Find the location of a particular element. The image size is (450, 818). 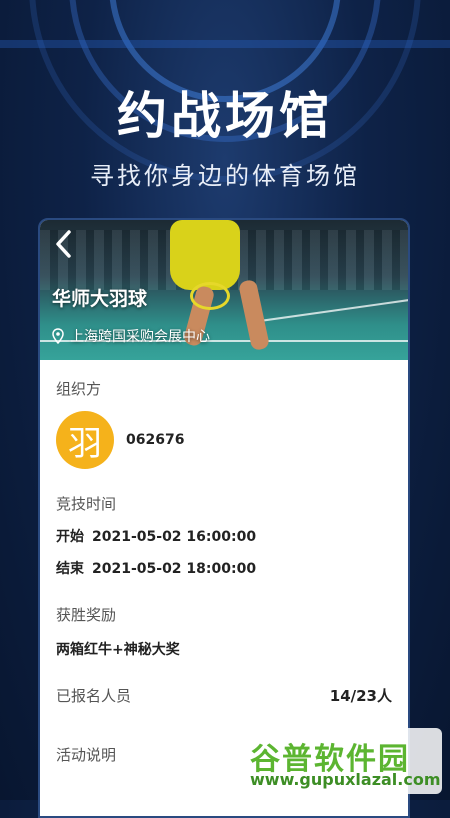

end-time: 结束 2021-05-02 18:00:00 is located at coordinates (224, 568).